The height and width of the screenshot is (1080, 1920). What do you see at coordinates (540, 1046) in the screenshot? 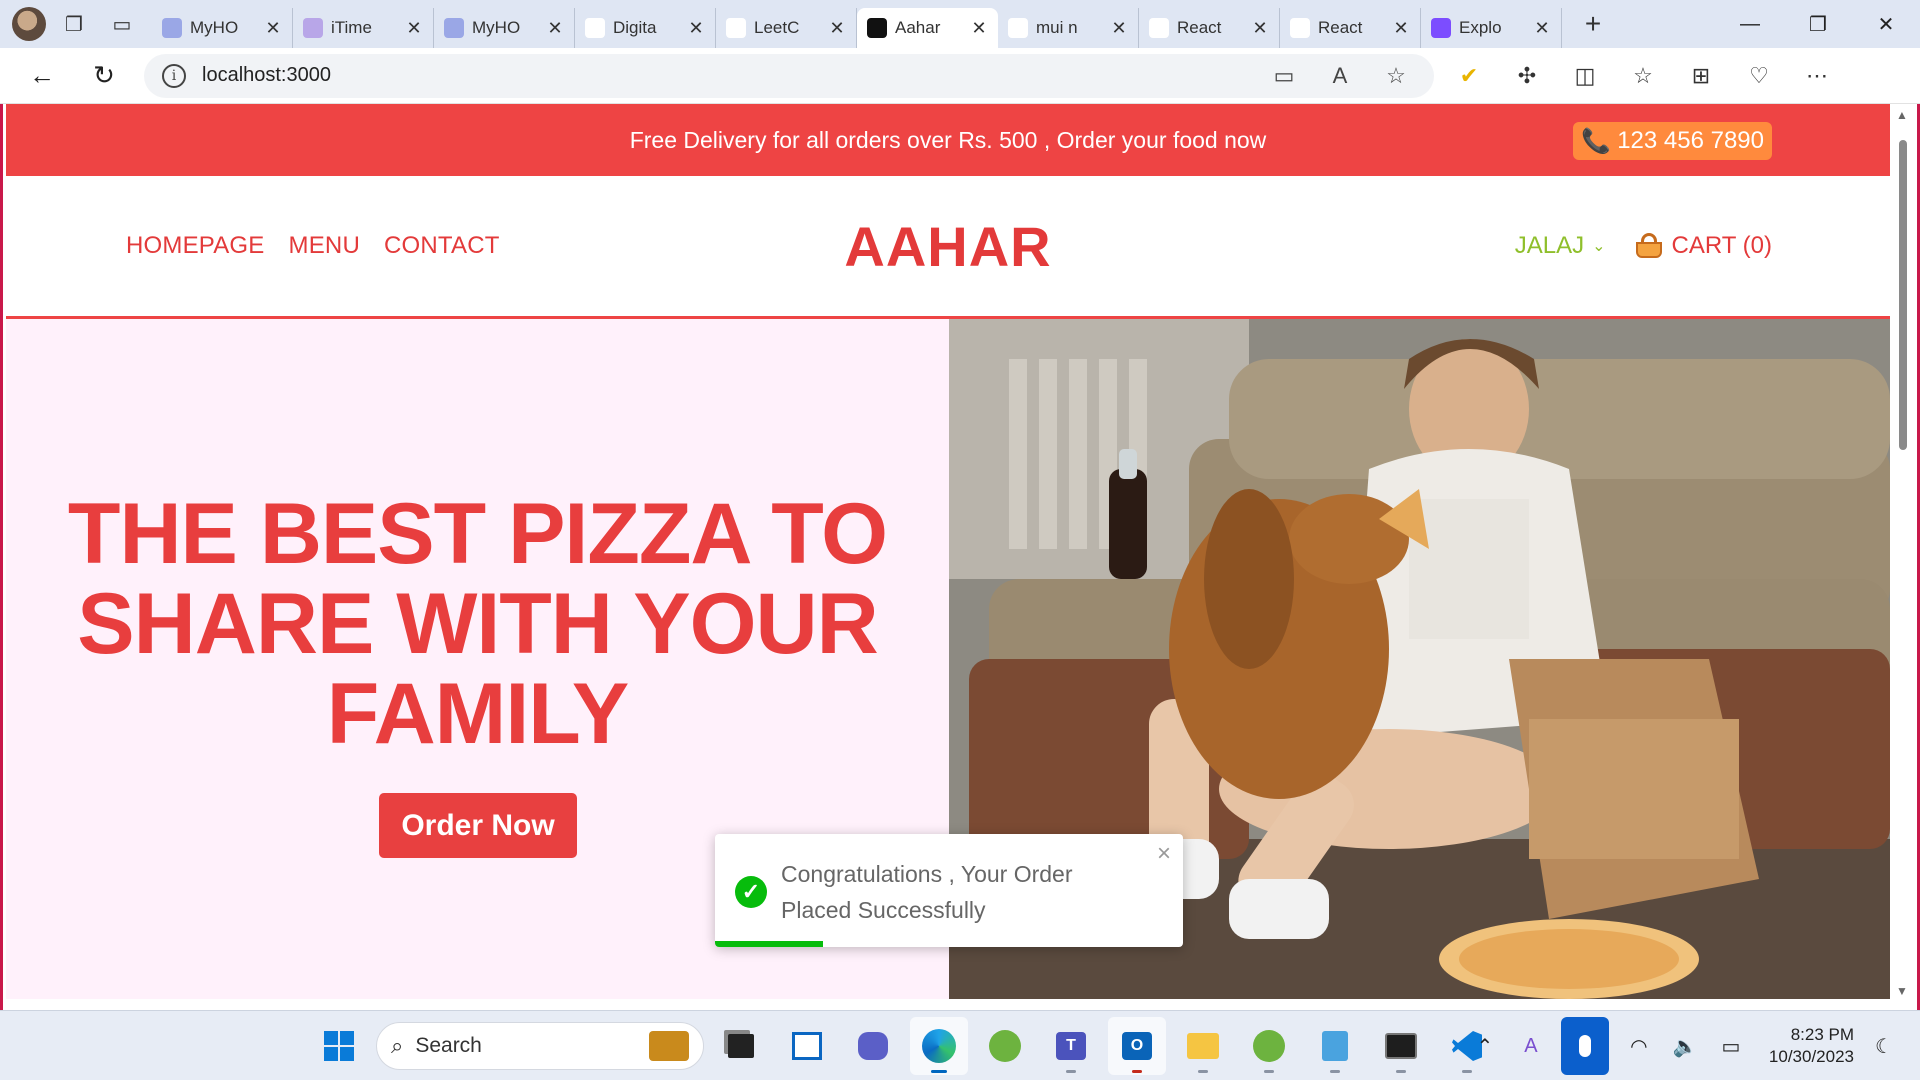
I see `taskbar-search: ⌕ Search` at bounding box center [540, 1046].